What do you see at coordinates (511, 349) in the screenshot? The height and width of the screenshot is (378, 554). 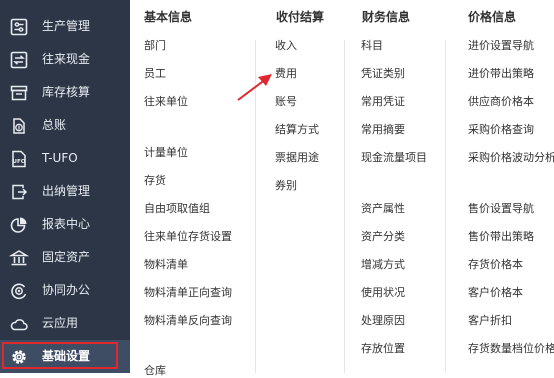 I see `menu-link-quantity-tier-price: 存货数量档位价格` at bounding box center [511, 349].